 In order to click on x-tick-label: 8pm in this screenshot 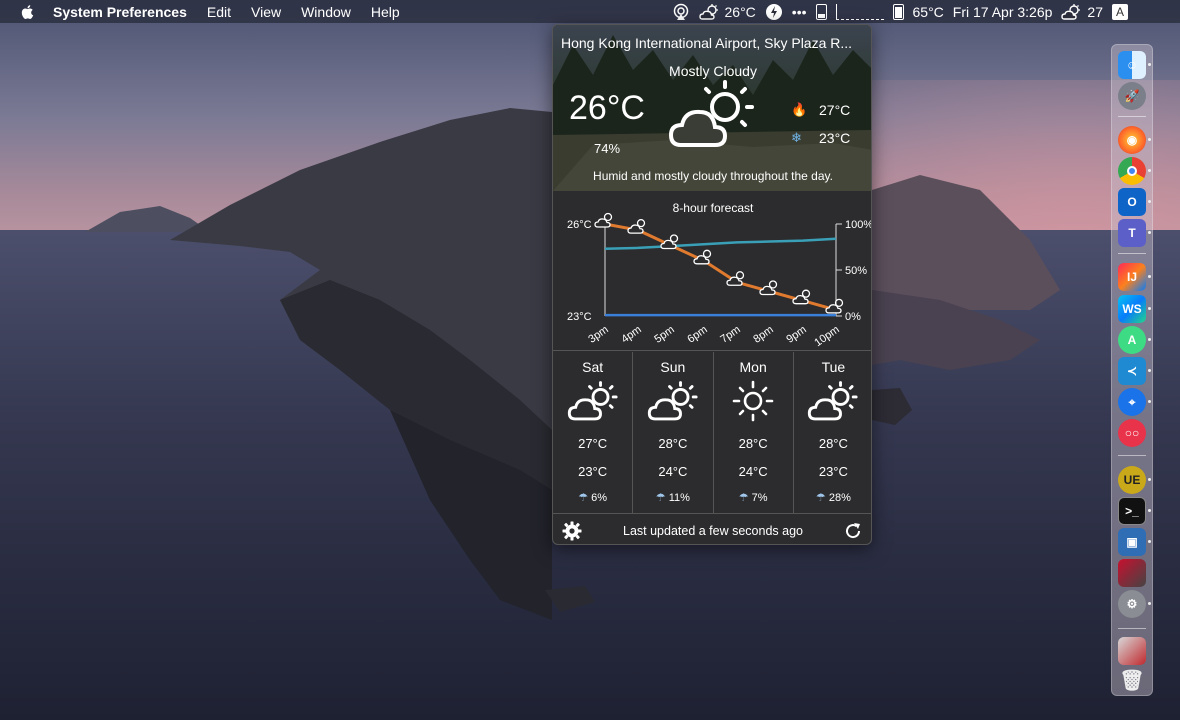, I will do `click(763, 335)`.